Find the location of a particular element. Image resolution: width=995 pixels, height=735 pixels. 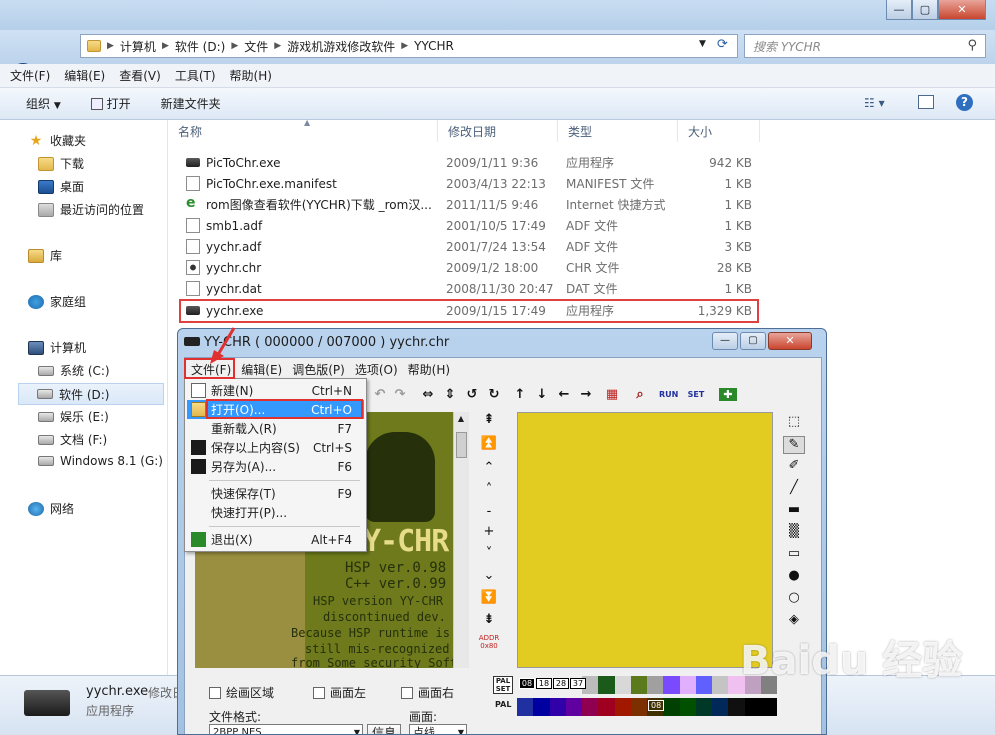

double-down-icon: ⌄ is located at coordinates (489, 575).